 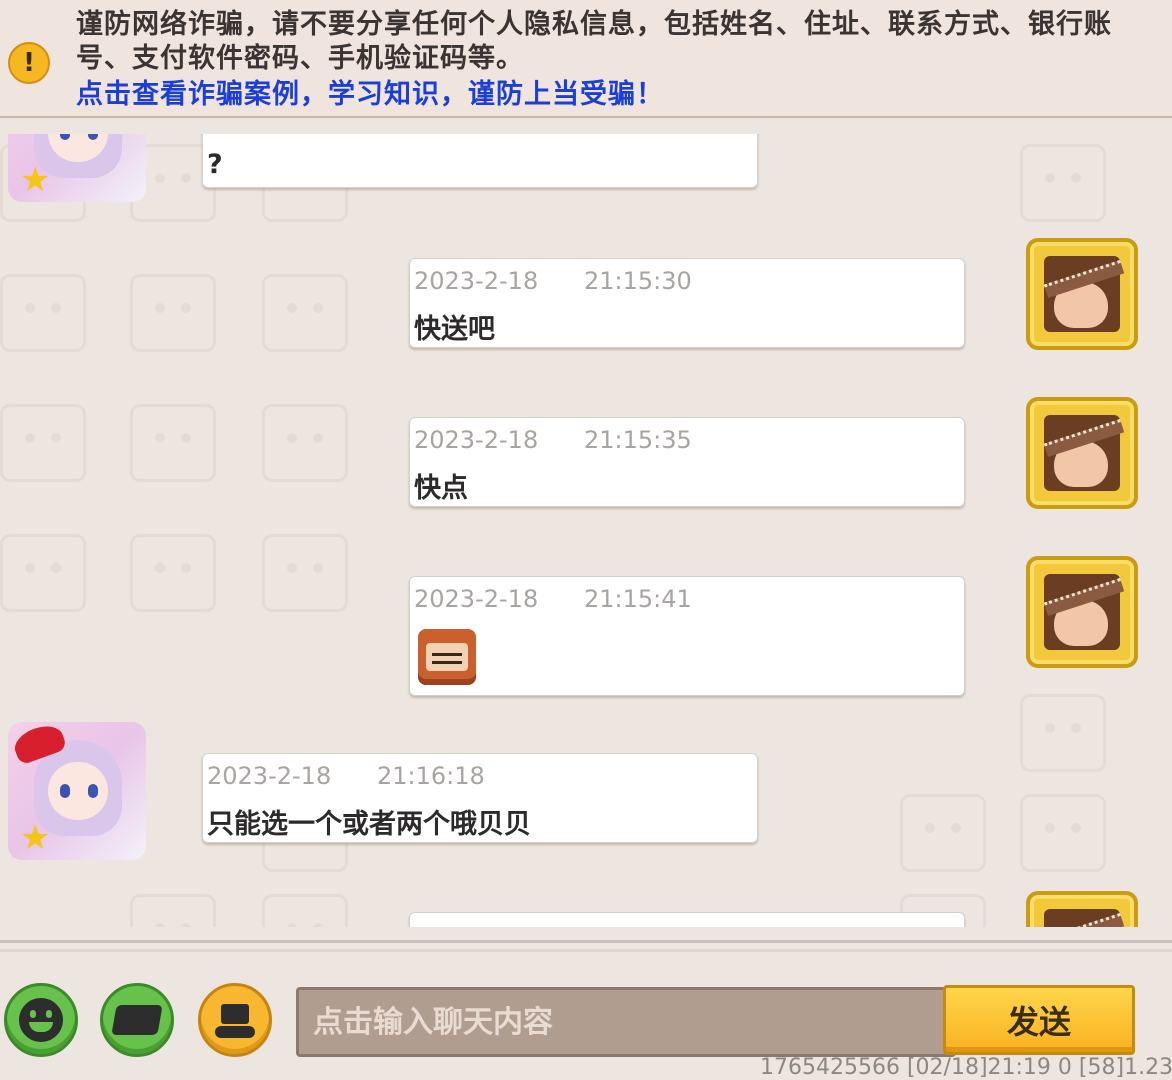 I want to click on smiley-icon, so click(x=41, y=1020).